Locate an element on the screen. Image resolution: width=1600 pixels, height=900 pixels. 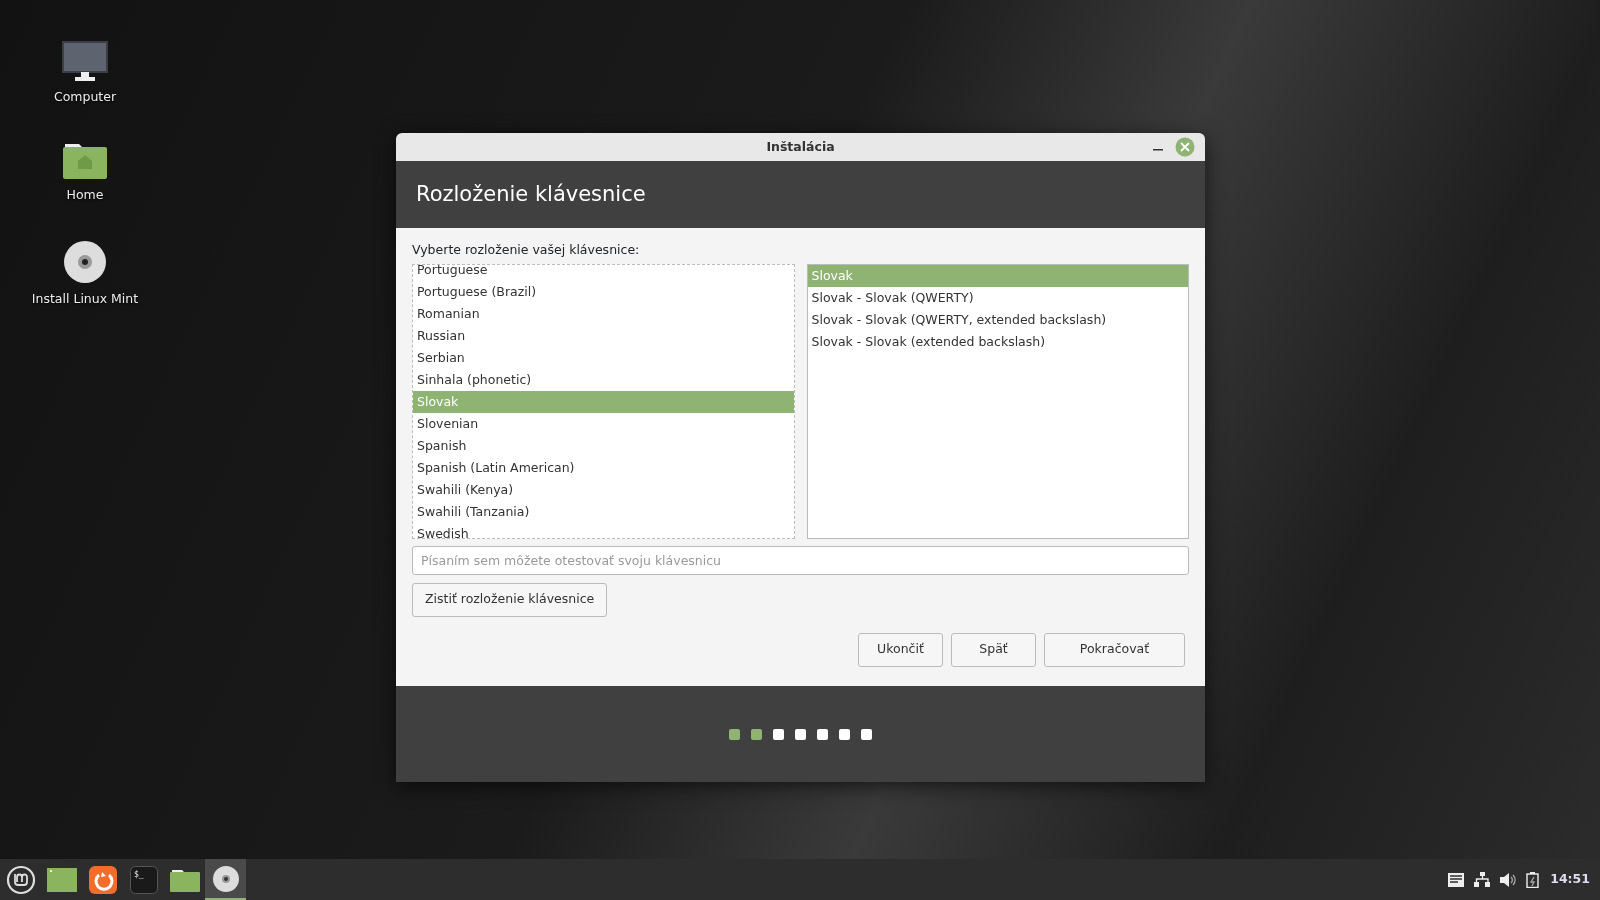
list-item: Sinhala (phonetic) is located at coordinates (603, 379).